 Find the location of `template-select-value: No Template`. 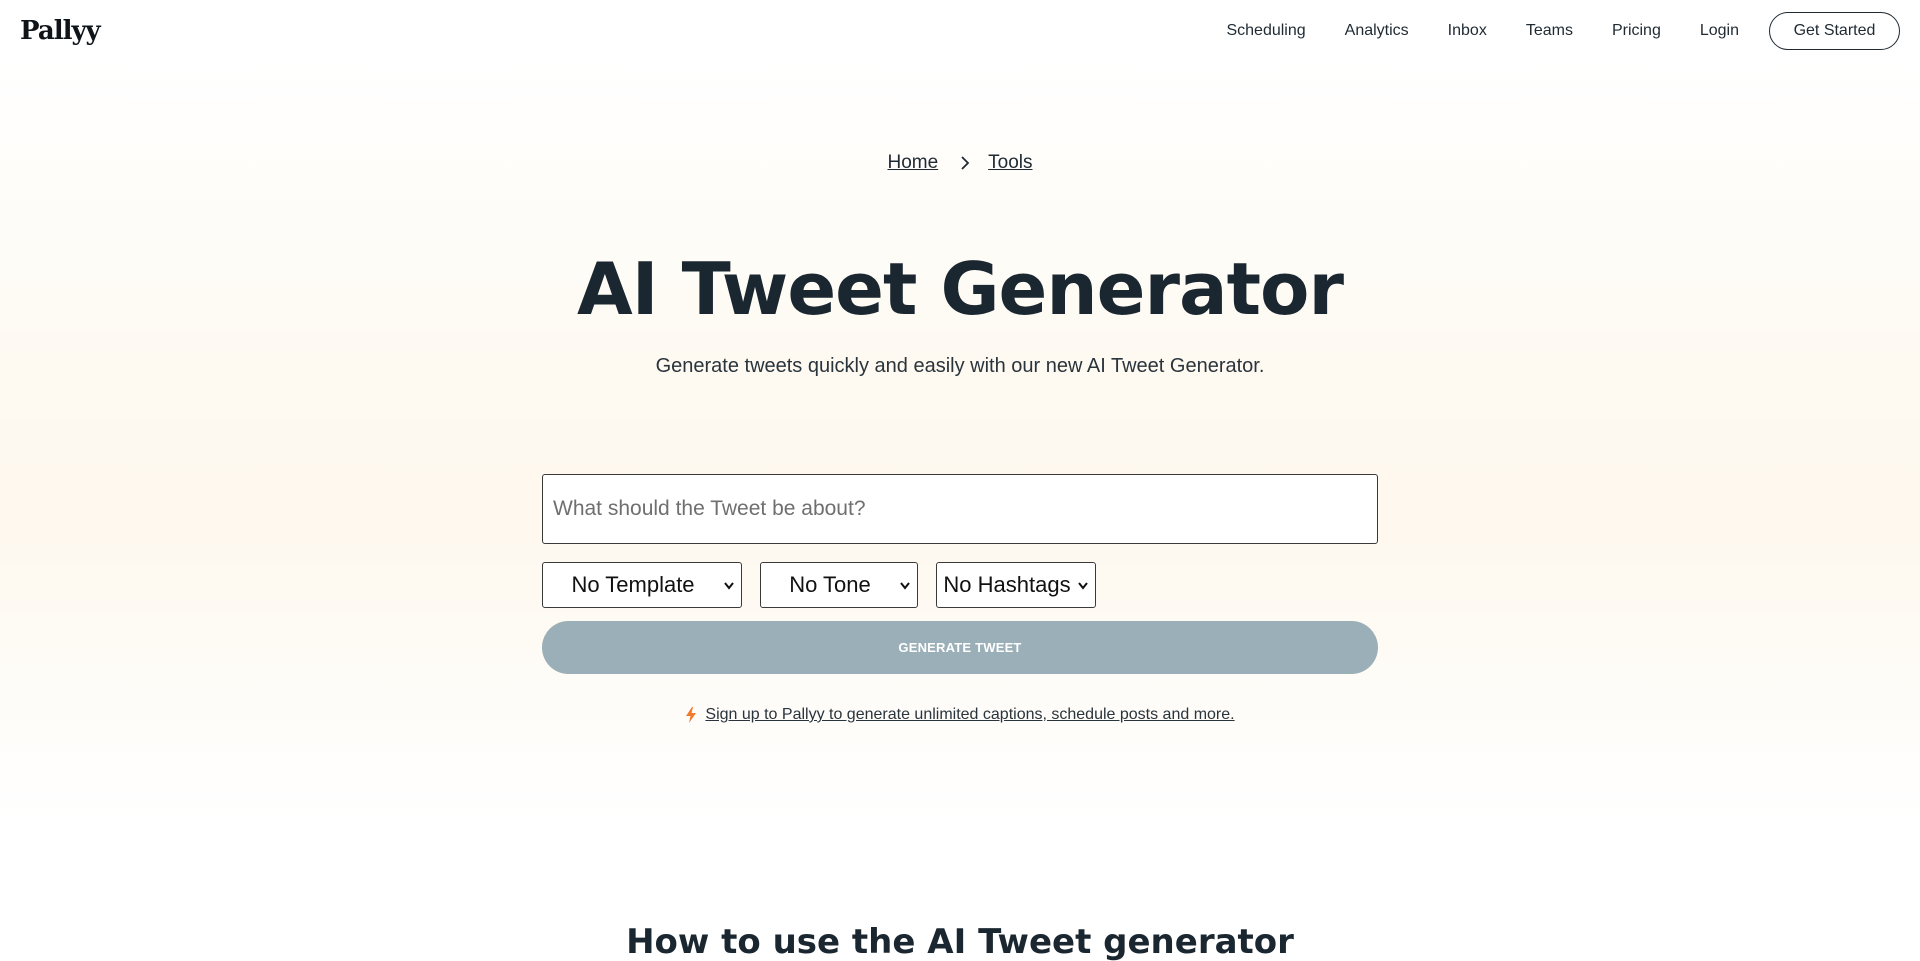

template-select-value: No Template is located at coordinates (633, 584).